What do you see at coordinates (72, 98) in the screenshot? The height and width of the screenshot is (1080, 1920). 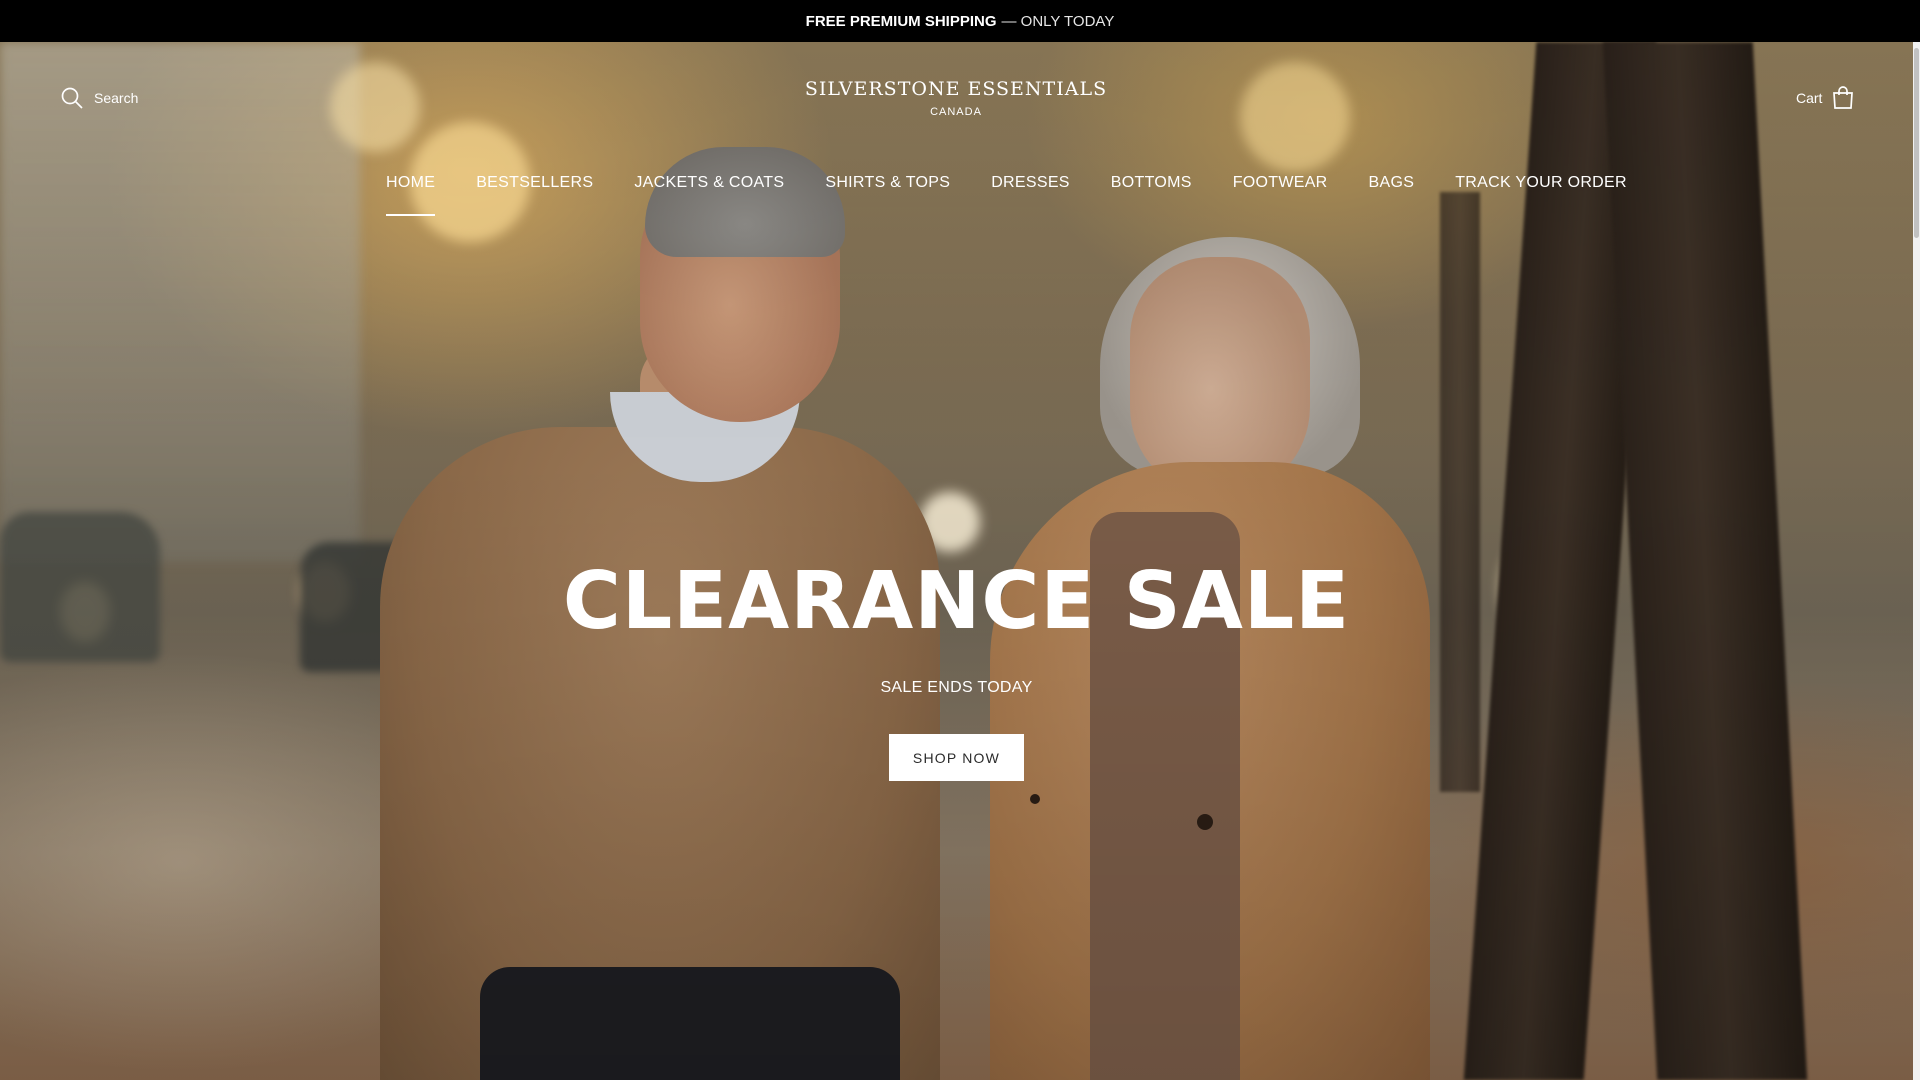 I see `search-icon` at bounding box center [72, 98].